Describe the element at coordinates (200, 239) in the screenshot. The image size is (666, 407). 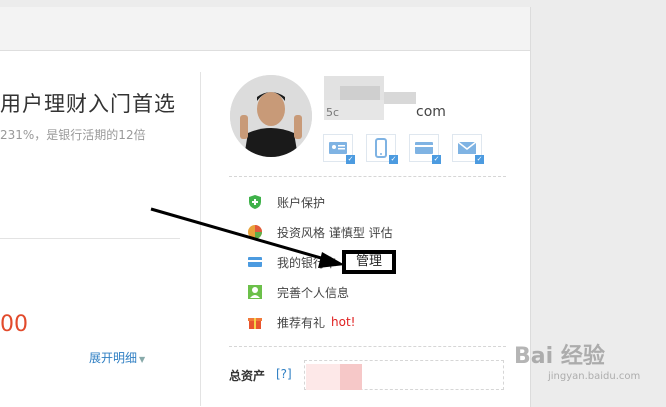
I see `column-divider` at that location.